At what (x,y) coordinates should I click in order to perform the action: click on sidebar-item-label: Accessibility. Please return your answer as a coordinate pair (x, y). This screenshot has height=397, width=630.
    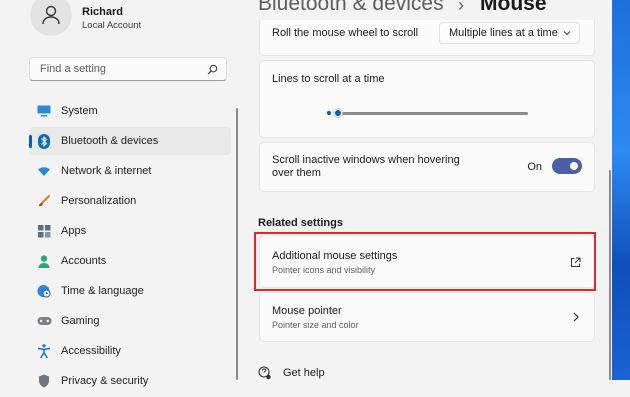
    Looking at the image, I should click on (91, 351).